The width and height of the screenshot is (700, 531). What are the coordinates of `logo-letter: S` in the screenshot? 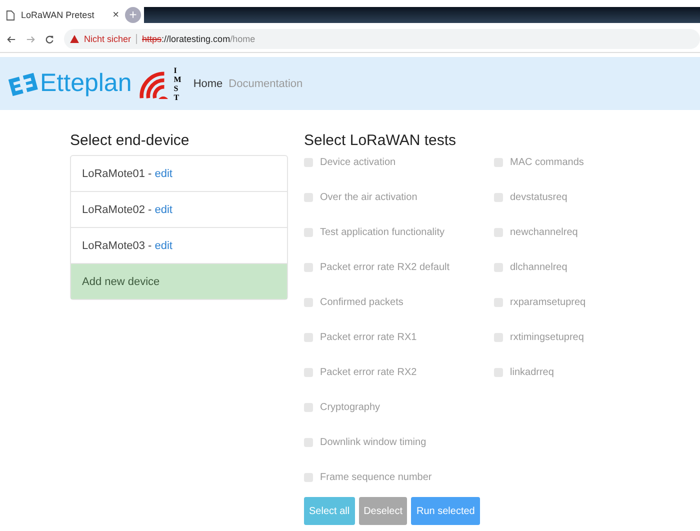 It's located at (177, 88).